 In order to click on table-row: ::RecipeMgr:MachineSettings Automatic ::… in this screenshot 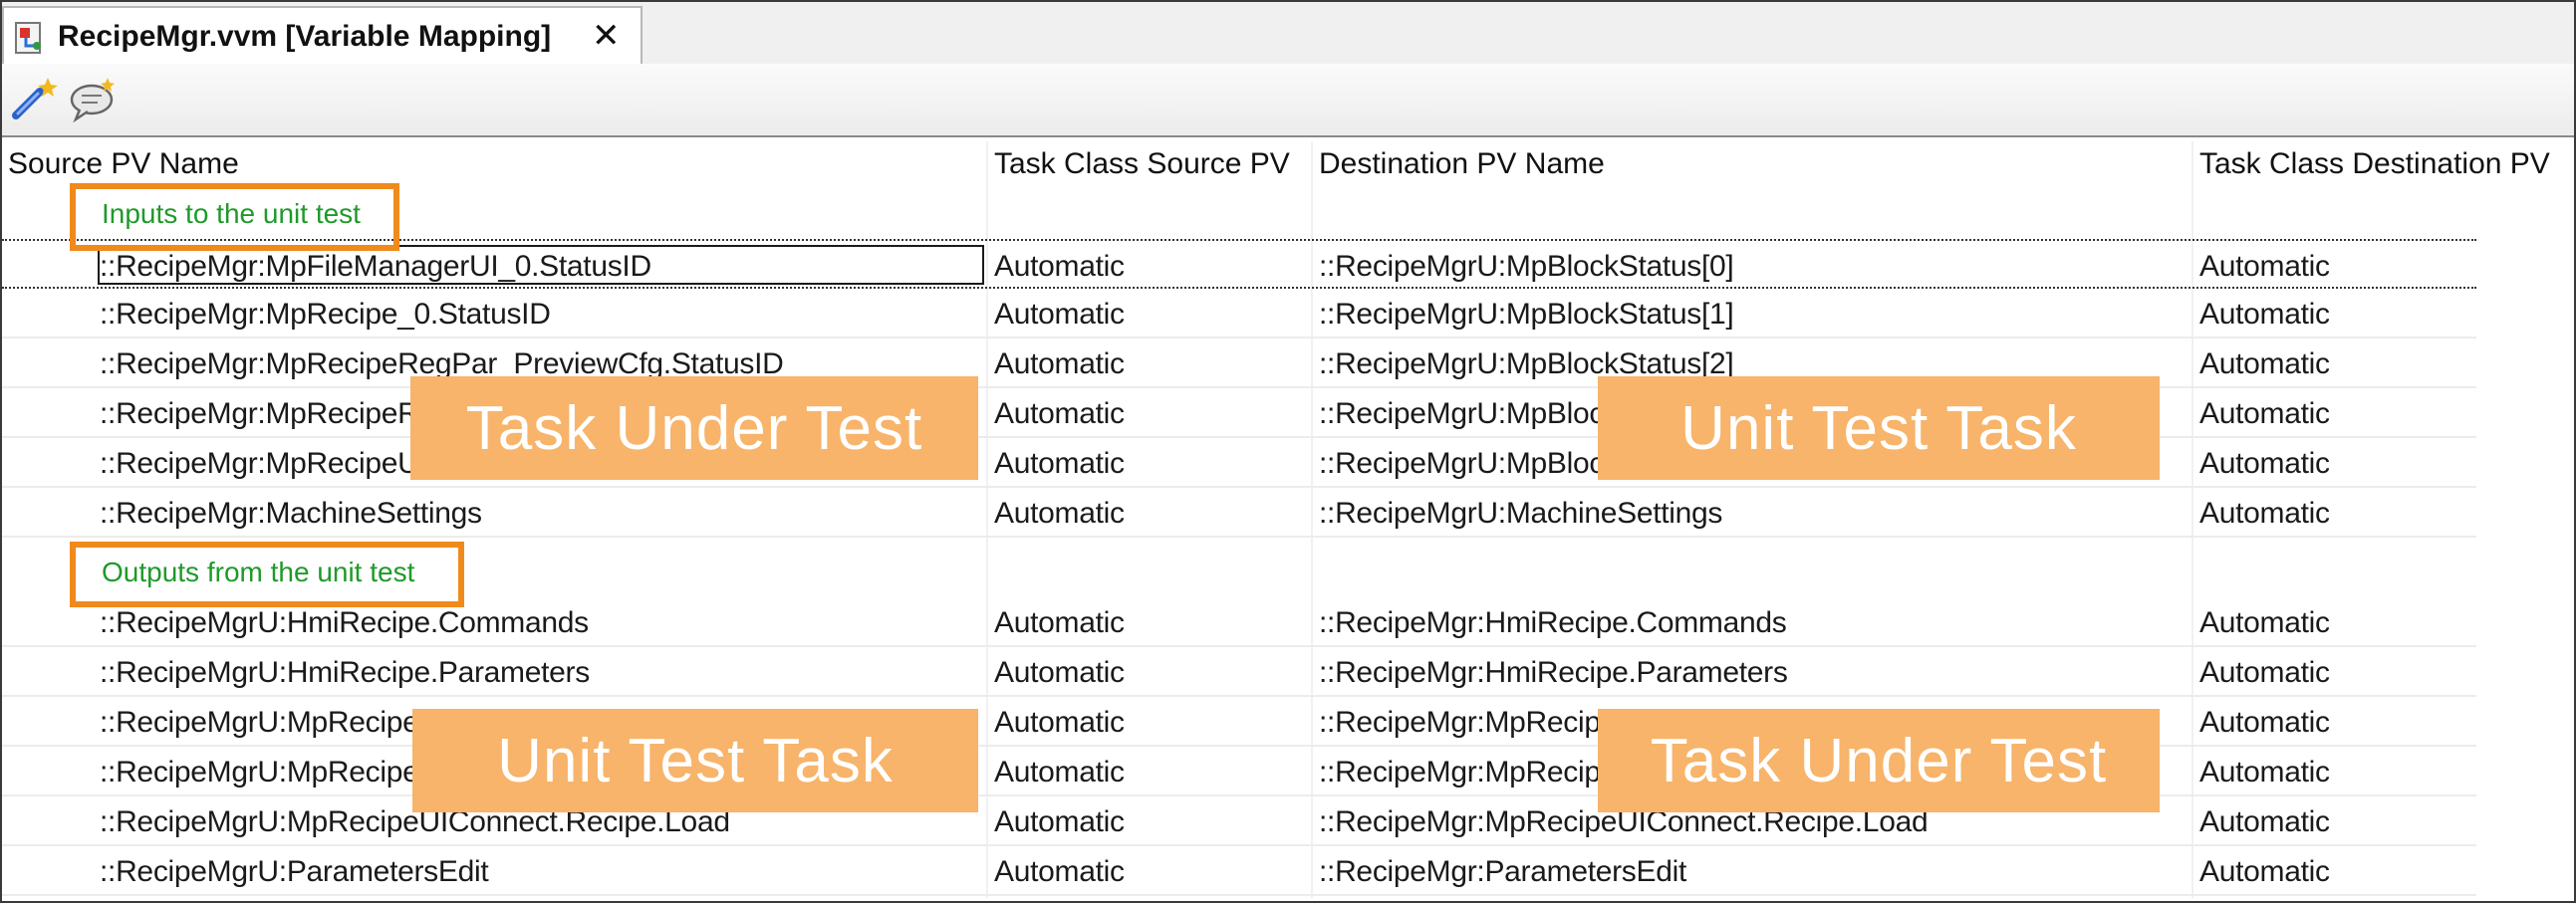, I will do `click(1239, 513)`.